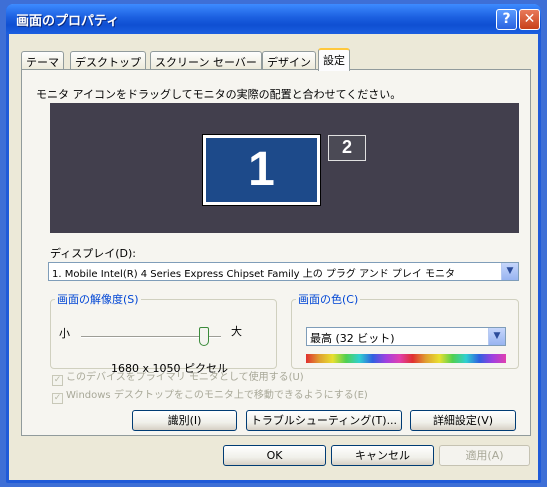  Describe the element at coordinates (219, 94) in the screenshot. I see `instruction-text: モニタ アイコンをドラッグしてモニタの実際の配置と合わせてください。` at that location.